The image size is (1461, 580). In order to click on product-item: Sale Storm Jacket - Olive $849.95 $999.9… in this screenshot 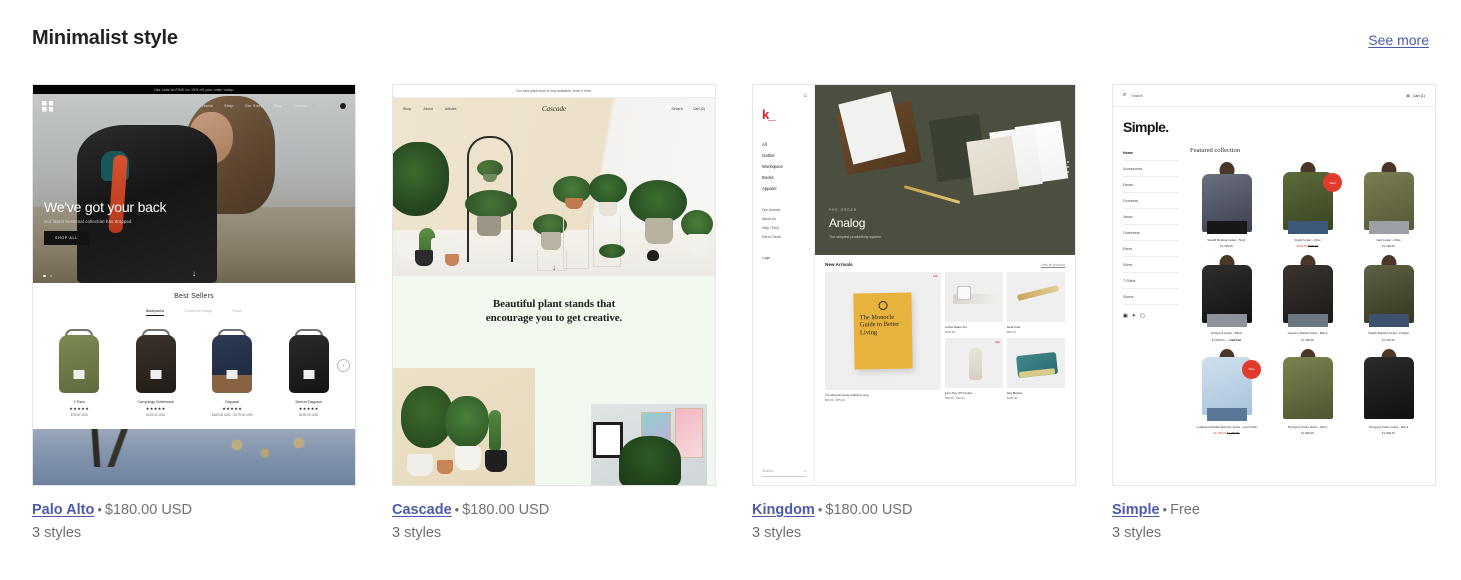, I will do `click(1307, 205)`.